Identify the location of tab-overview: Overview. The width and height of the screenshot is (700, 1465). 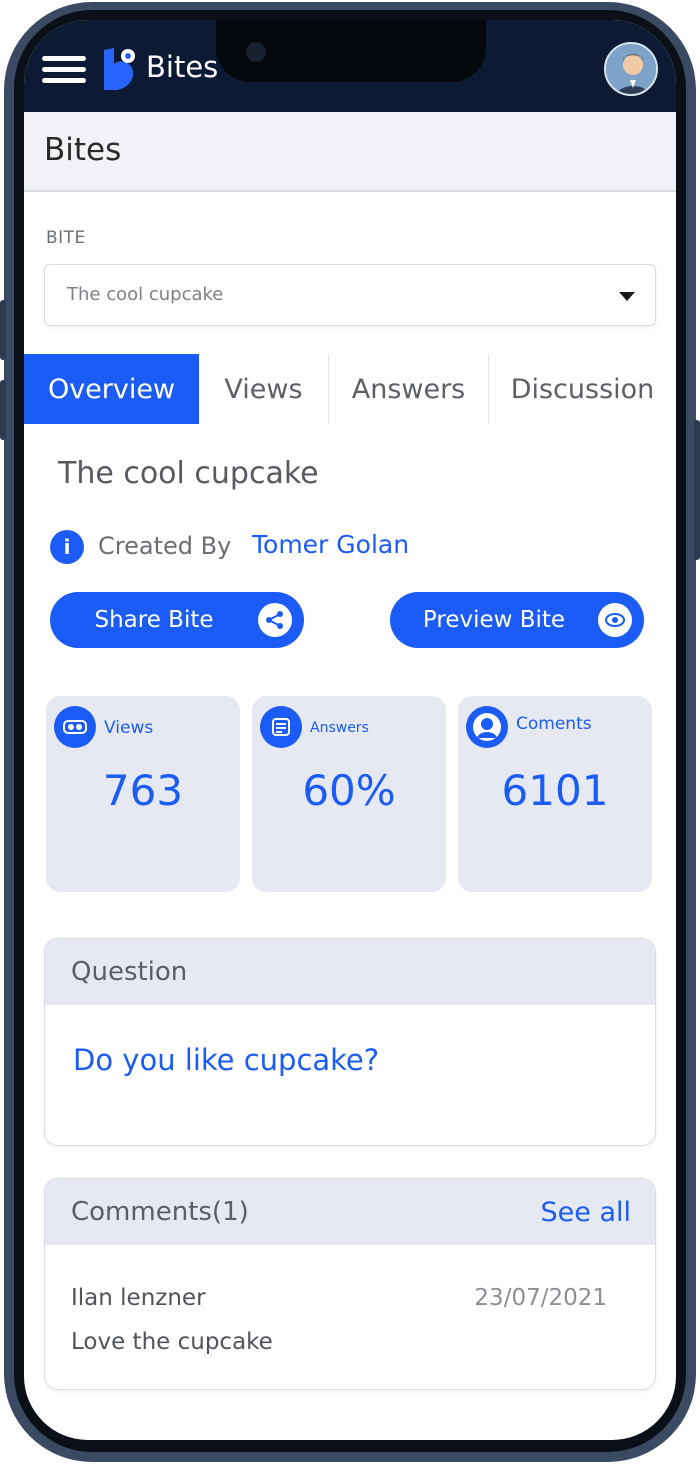
(111, 389).